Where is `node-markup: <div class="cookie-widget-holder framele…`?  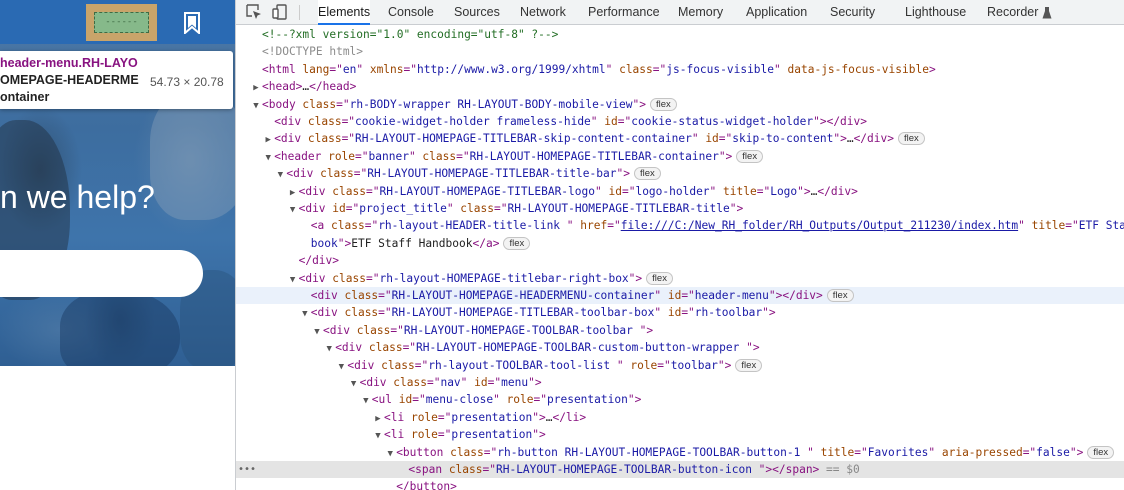
node-markup: <div class="cookie-widget-holder framele… is located at coordinates (564, 121).